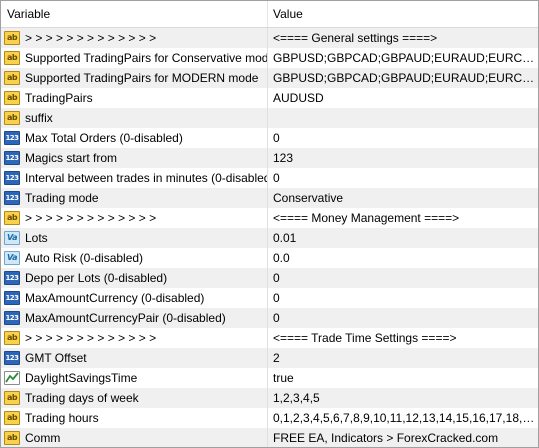 The height and width of the screenshot is (448, 539). What do you see at coordinates (403, 238) in the screenshot?
I see `value-cell: 0.01` at bounding box center [403, 238].